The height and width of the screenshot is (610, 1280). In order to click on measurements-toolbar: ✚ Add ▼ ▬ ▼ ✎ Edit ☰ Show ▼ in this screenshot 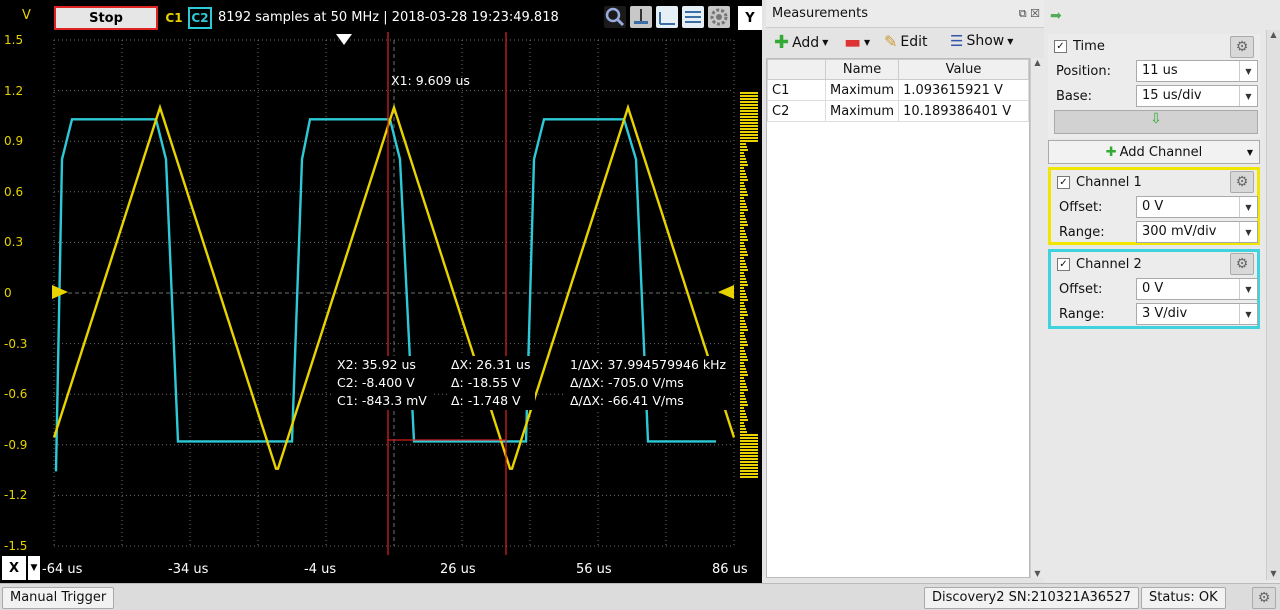, I will do `click(905, 43)`.